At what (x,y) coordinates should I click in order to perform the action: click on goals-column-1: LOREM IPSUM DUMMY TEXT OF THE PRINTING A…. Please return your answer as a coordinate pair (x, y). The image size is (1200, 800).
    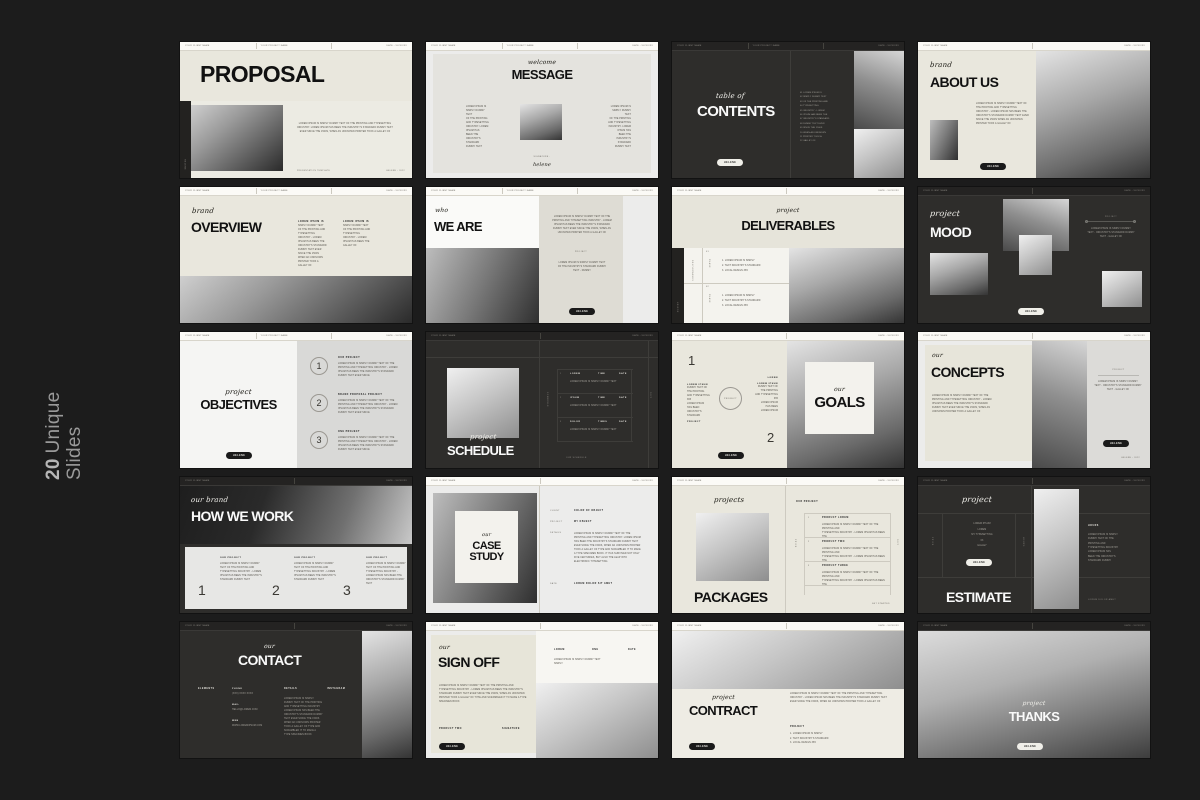
    Looking at the image, I should click on (701, 403).